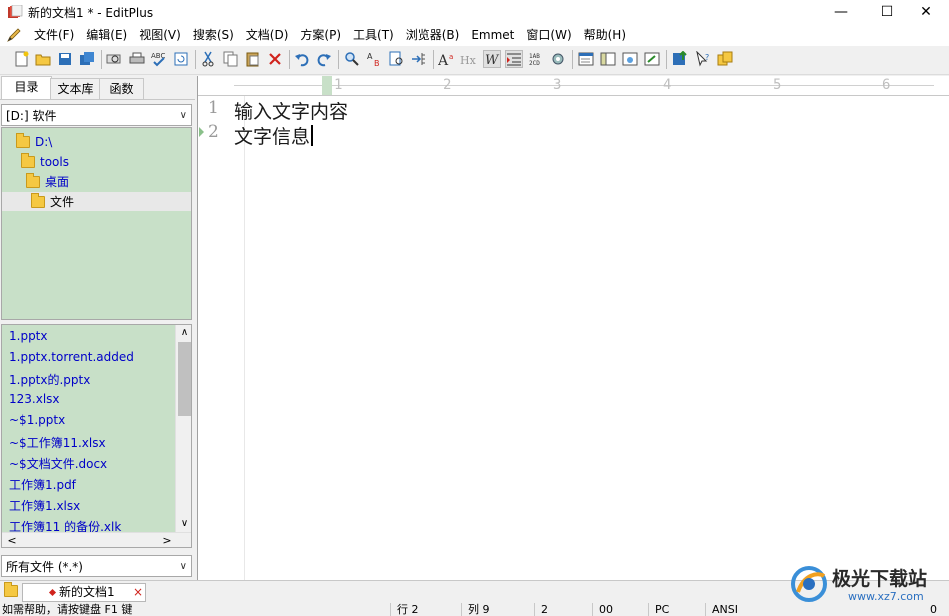 Image resolution: width=949 pixels, height=616 pixels. Describe the element at coordinates (31, 116) in the screenshot. I see `drive-select-value: [D:] 软件` at that location.